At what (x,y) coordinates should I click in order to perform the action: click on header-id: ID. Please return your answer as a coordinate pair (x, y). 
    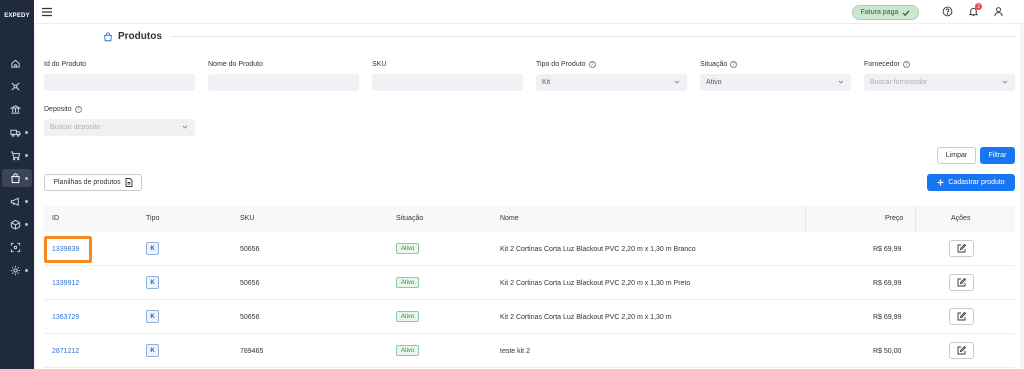
    Looking at the image, I should click on (55, 218).